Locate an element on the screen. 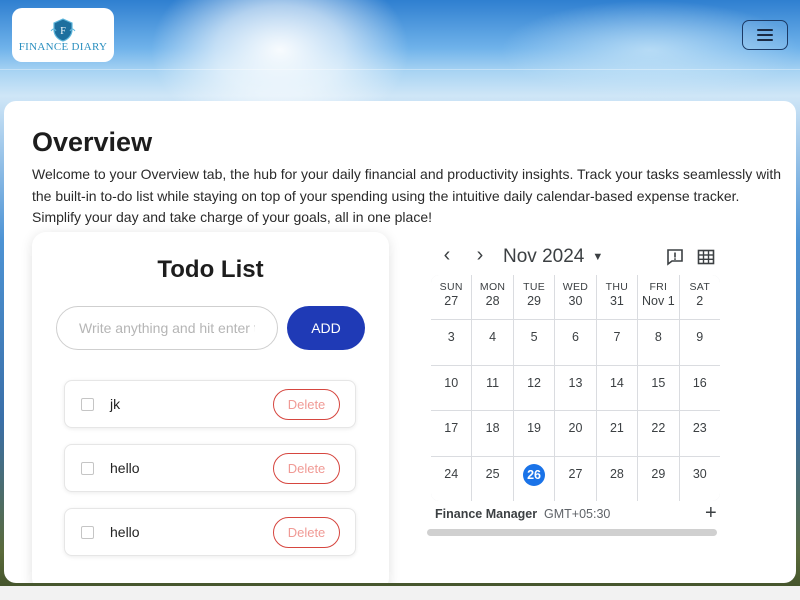 The image size is (800, 600). calendar-footer: Finance Manager GMT+05:30 + is located at coordinates (575, 514).